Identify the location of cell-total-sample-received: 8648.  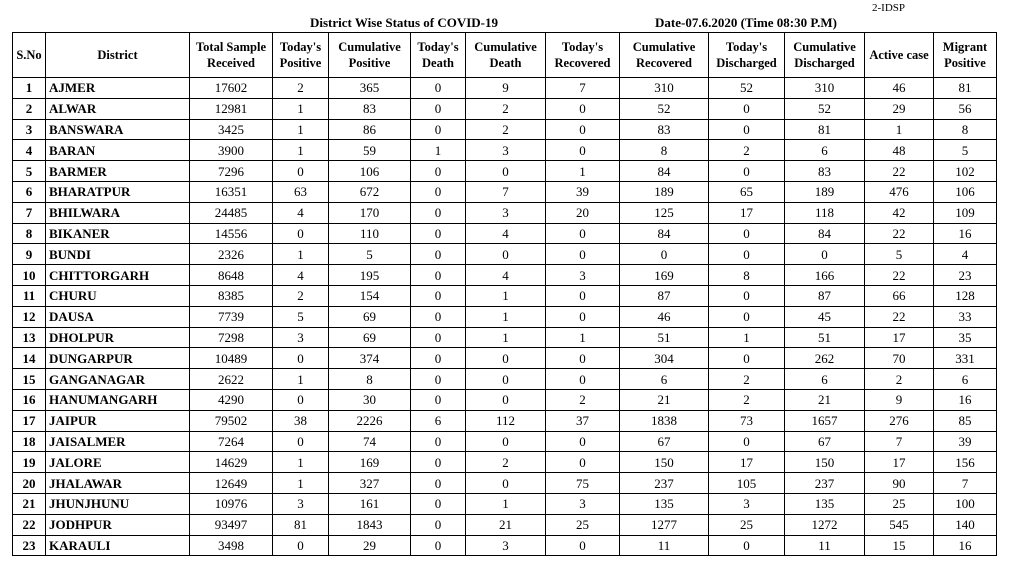
(231, 275).